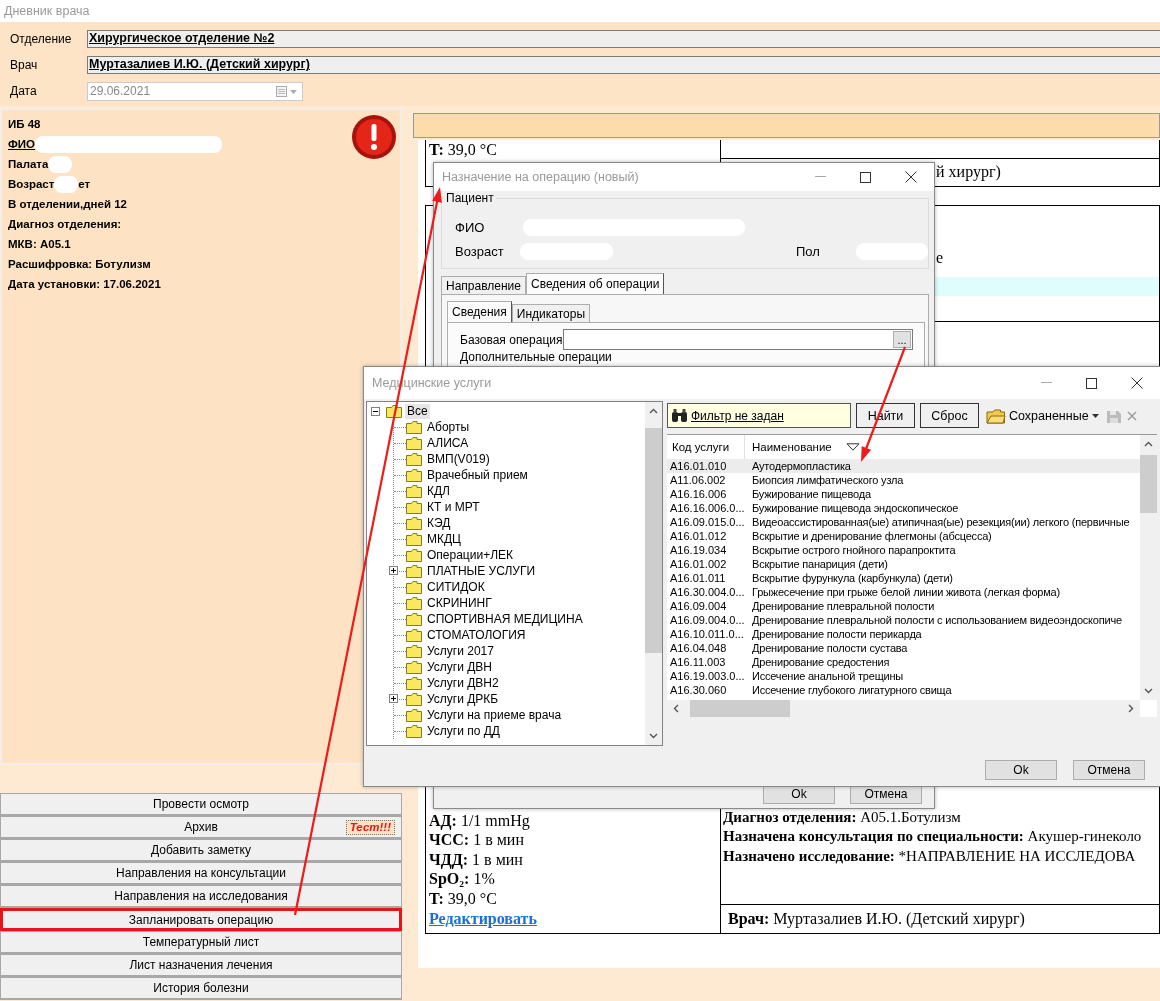 The width and height of the screenshot is (1160, 1001). Describe the element at coordinates (792, 447) in the screenshot. I see `column-header: Наименование` at that location.